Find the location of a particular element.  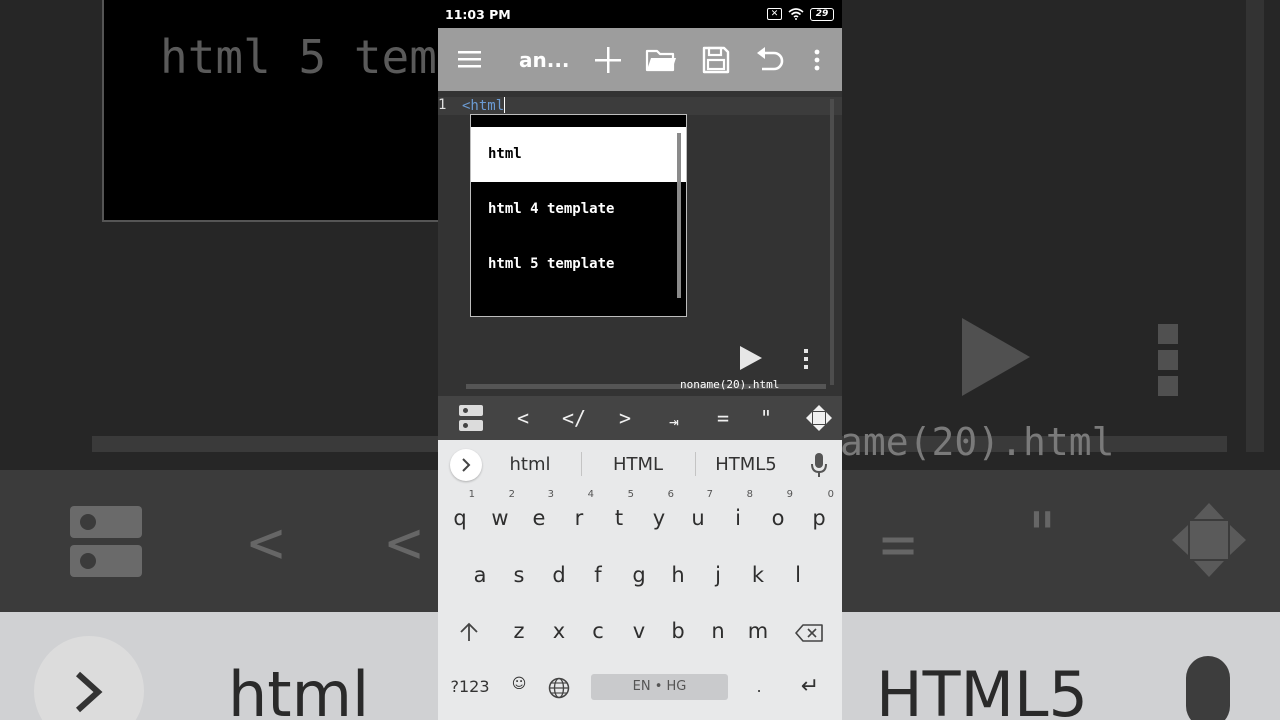

key-number-hint: 6 is located at coordinates (670, 494).